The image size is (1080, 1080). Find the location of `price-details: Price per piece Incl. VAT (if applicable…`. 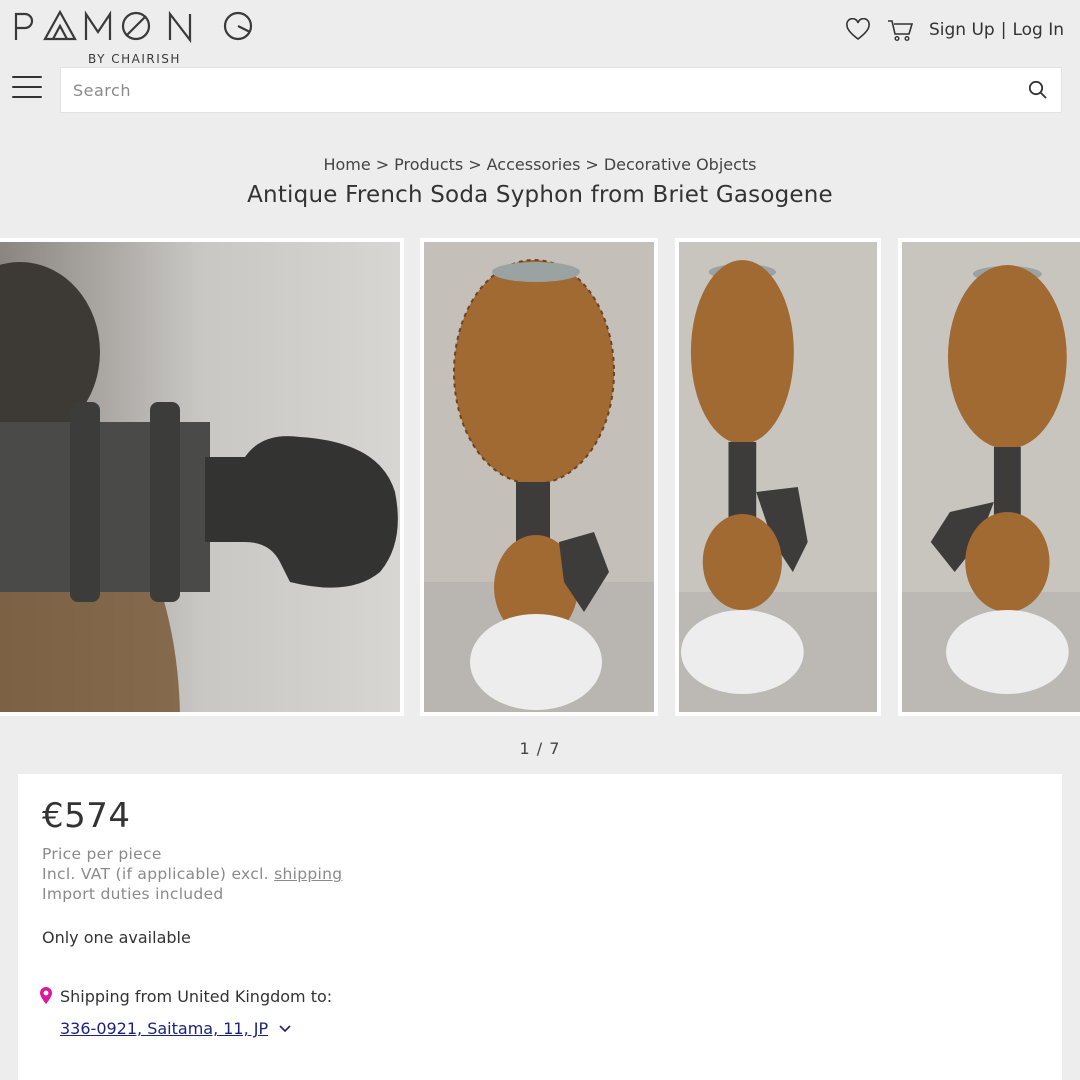

price-details: Price per piece Incl. VAT (if applicable… is located at coordinates (192, 874).